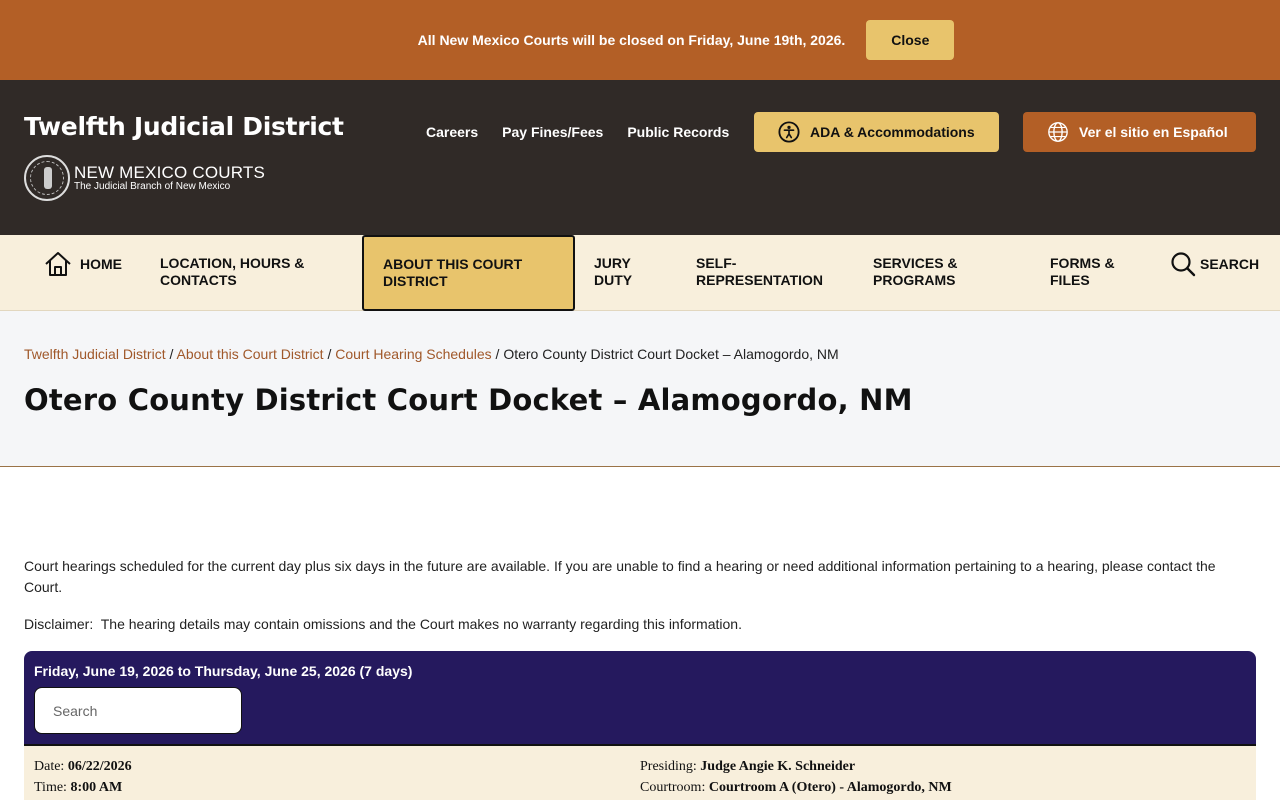  What do you see at coordinates (933, 272) in the screenshot?
I see `nav-services-programs: SERVICES & PROGRAMS` at bounding box center [933, 272].